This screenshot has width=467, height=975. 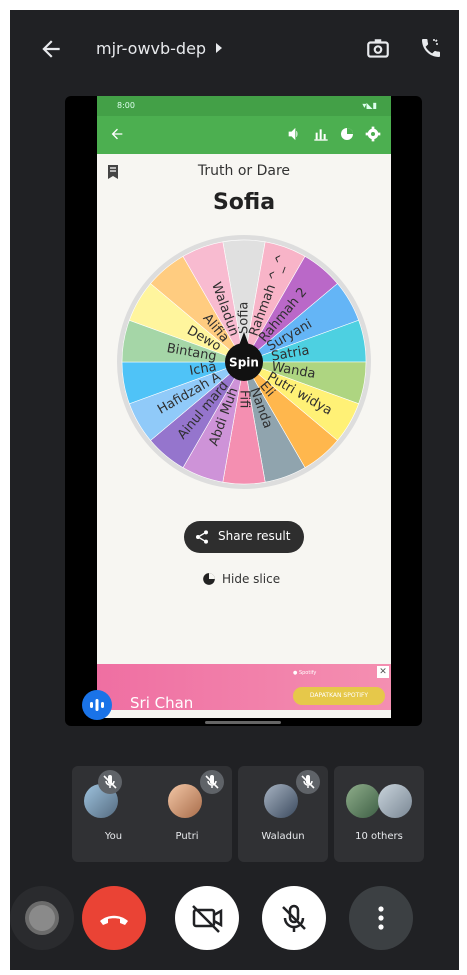 I want to click on audio-device-button, so click(x=42, y=918).